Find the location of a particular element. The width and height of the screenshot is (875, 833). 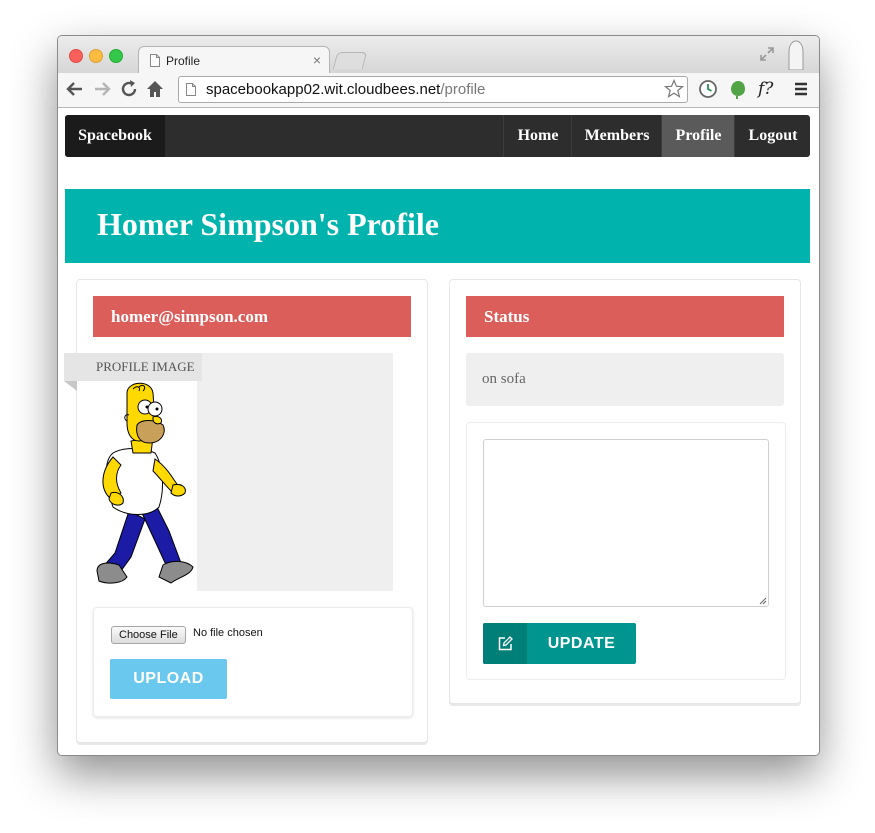

profile-image-label-text: PROFILE IMAGE is located at coordinates (145, 366).